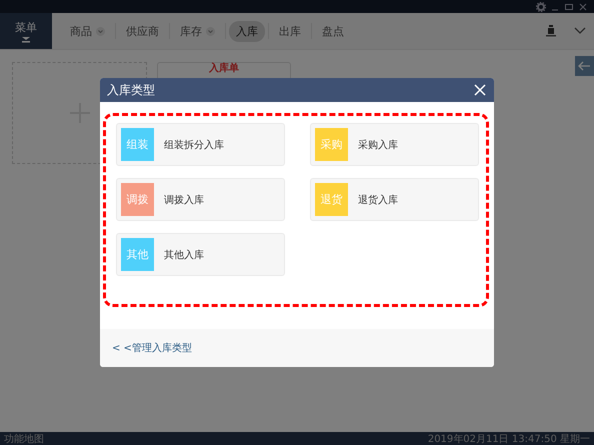 This screenshot has height=445, width=594. Describe the element at coordinates (131, 90) in the screenshot. I see `dialog-title: 入库类型` at that location.